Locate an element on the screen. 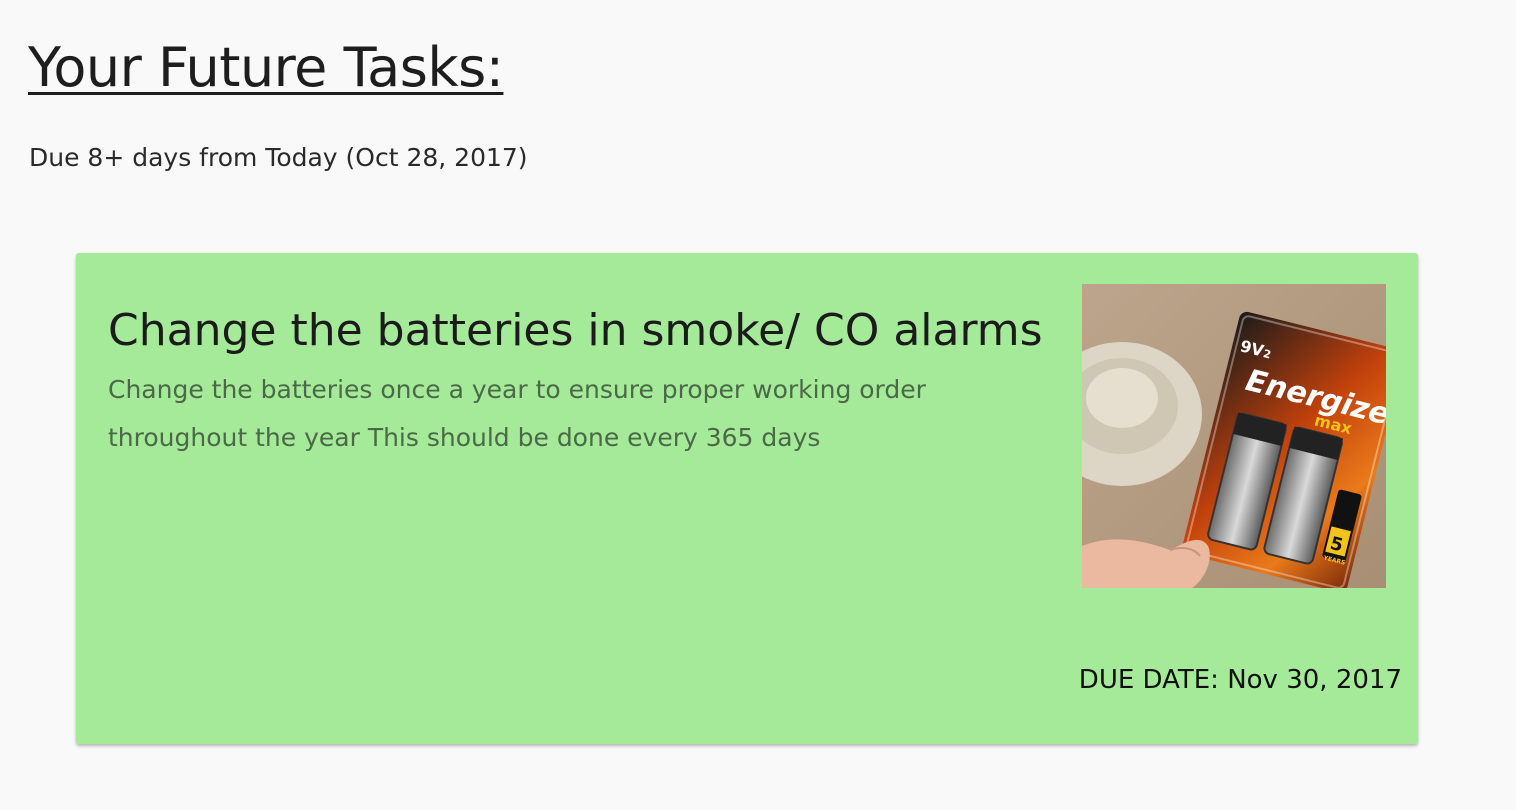  due-date: DUE DATE: Nov 30, 2017 is located at coordinates (1240, 680).